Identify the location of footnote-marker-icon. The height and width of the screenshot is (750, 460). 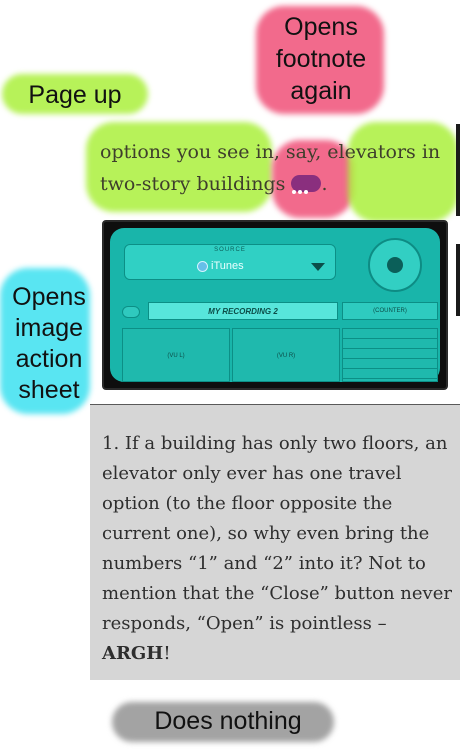
(306, 184).